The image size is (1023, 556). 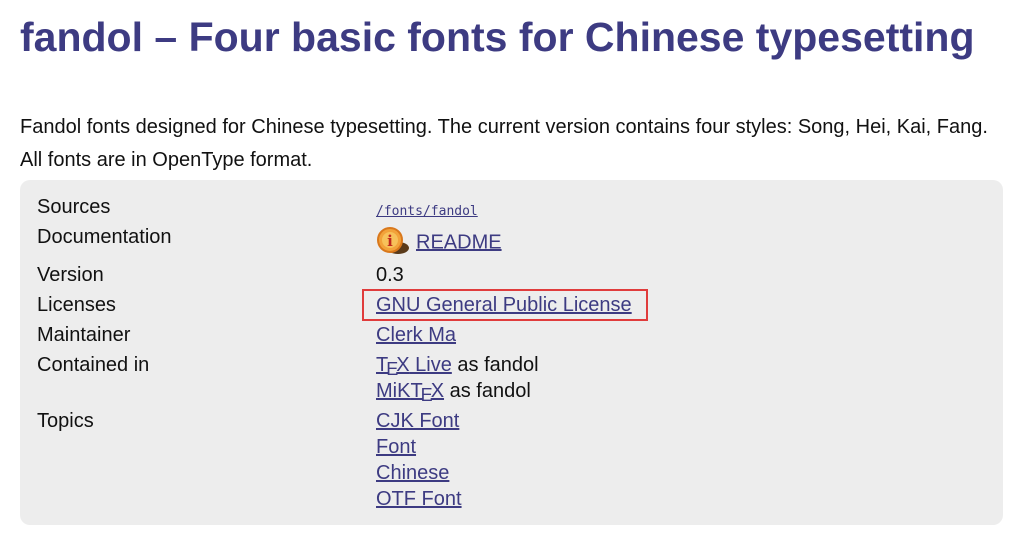 I want to click on topic-item: OTF Font, so click(x=419, y=499).